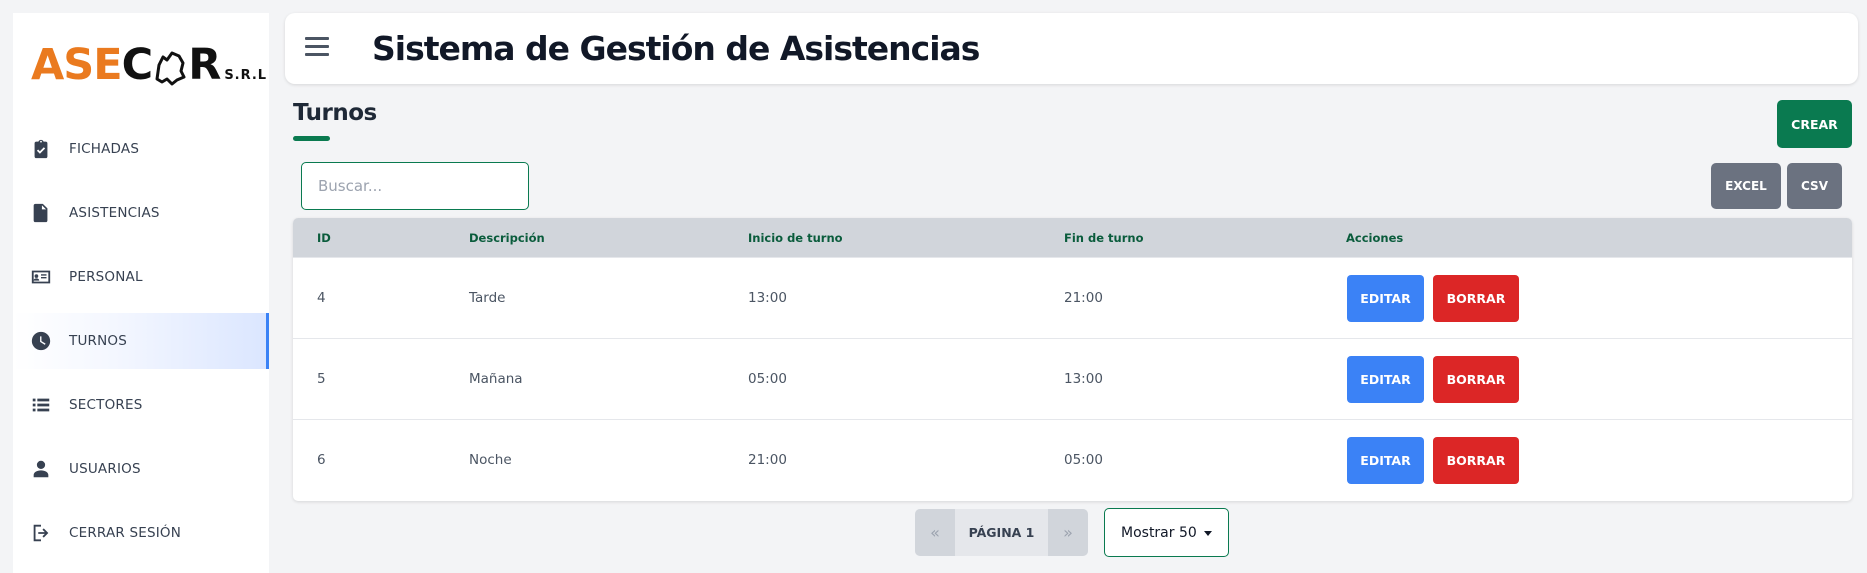 Image resolution: width=1867 pixels, height=573 pixels. What do you see at coordinates (1083, 379) in the screenshot?
I see `cell-fin: 13:00` at bounding box center [1083, 379].